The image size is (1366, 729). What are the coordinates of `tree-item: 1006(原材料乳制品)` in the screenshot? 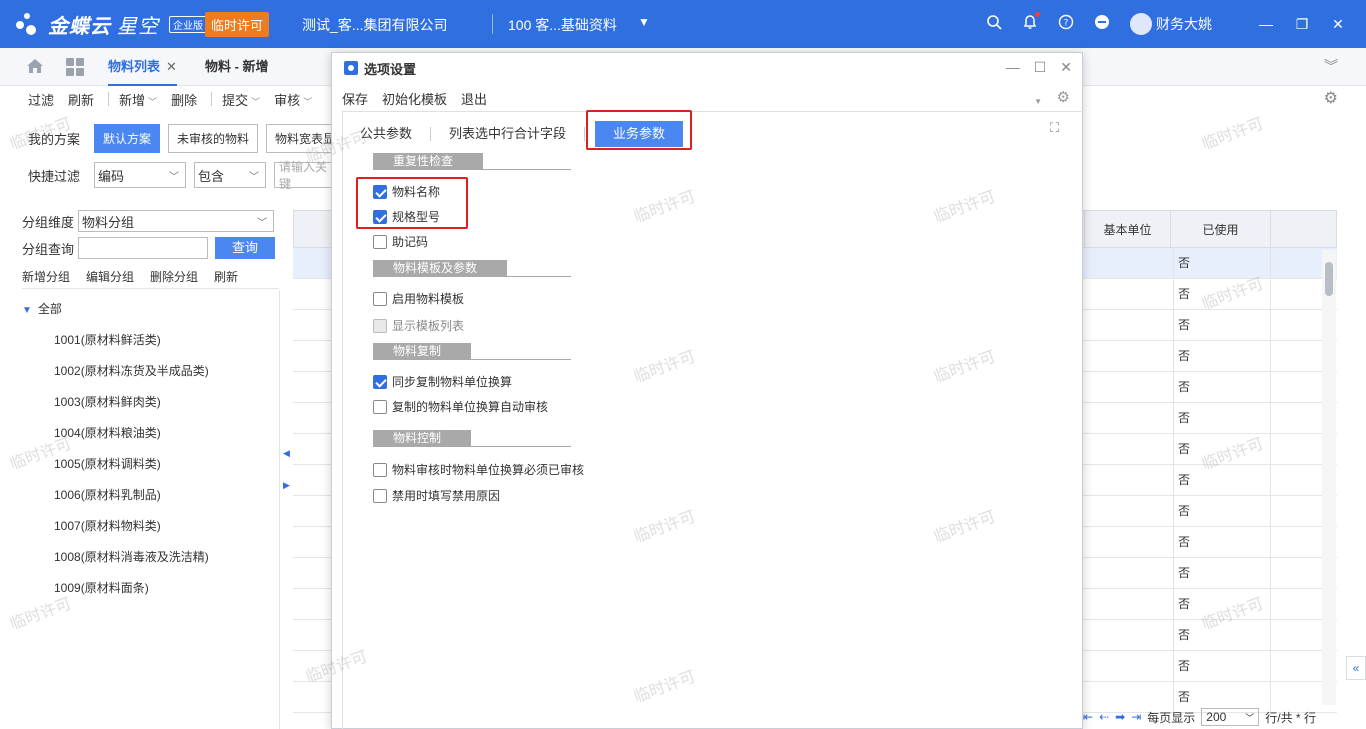 It's located at (115, 495).